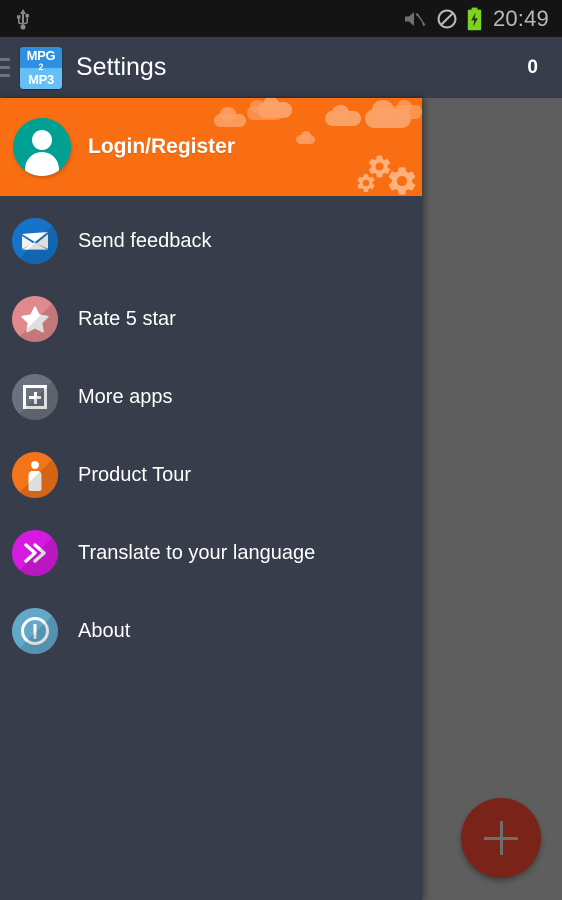  I want to click on drawer-item-label: About, so click(104, 630).